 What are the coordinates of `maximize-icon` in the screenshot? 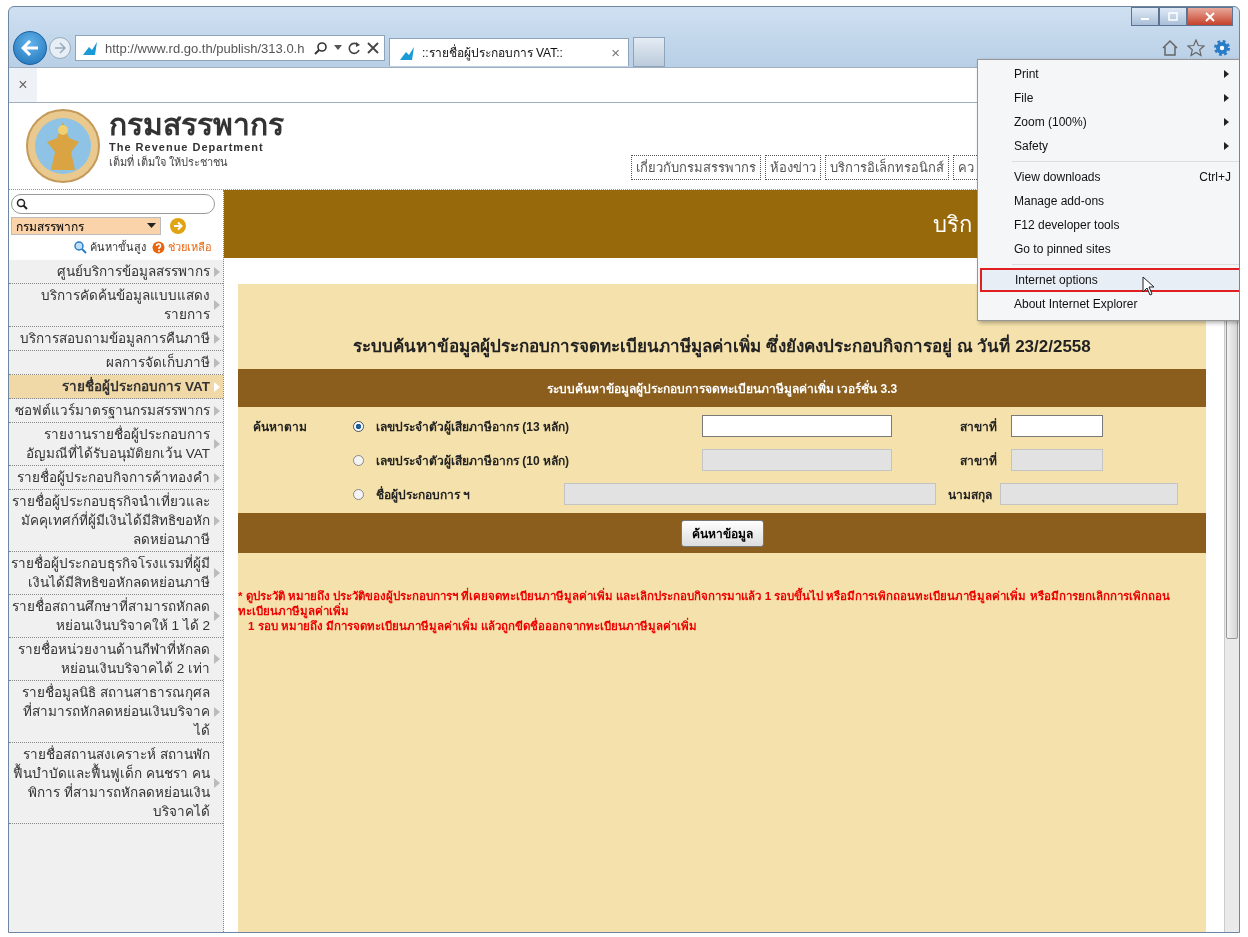 It's located at (1173, 16).